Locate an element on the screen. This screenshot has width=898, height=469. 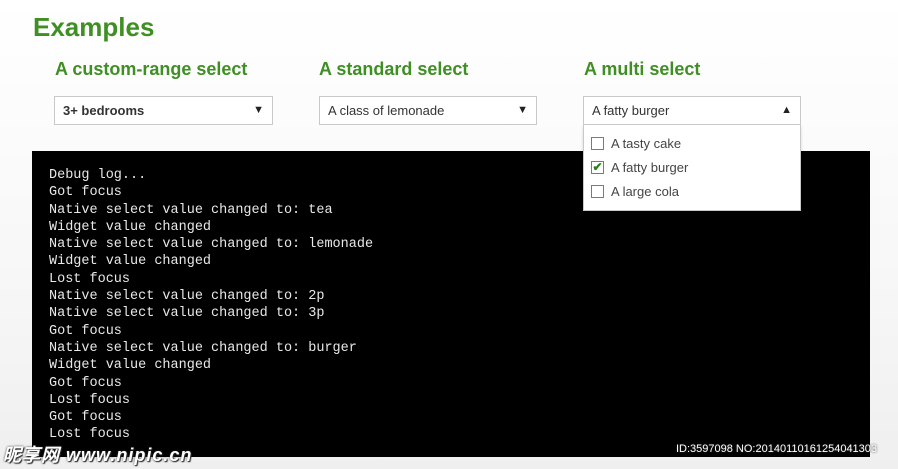
standard-select: A class of lemonade ▼ is located at coordinates (428, 110).